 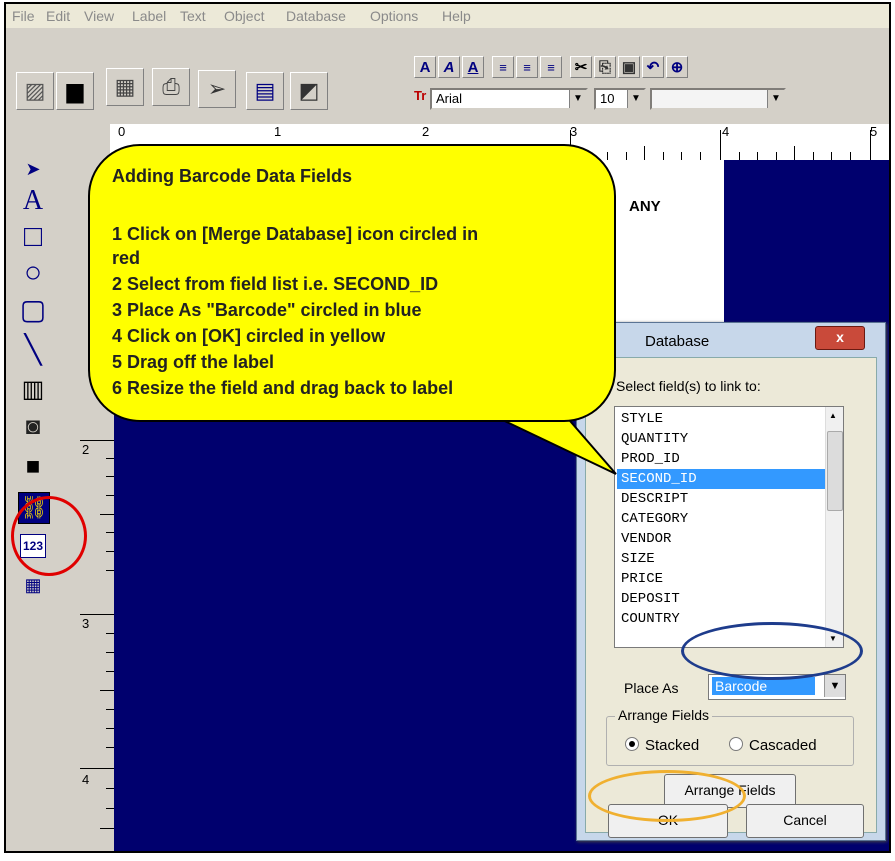 What do you see at coordinates (527, 67) in the screenshot?
I see `align-center-icon: ≡` at bounding box center [527, 67].